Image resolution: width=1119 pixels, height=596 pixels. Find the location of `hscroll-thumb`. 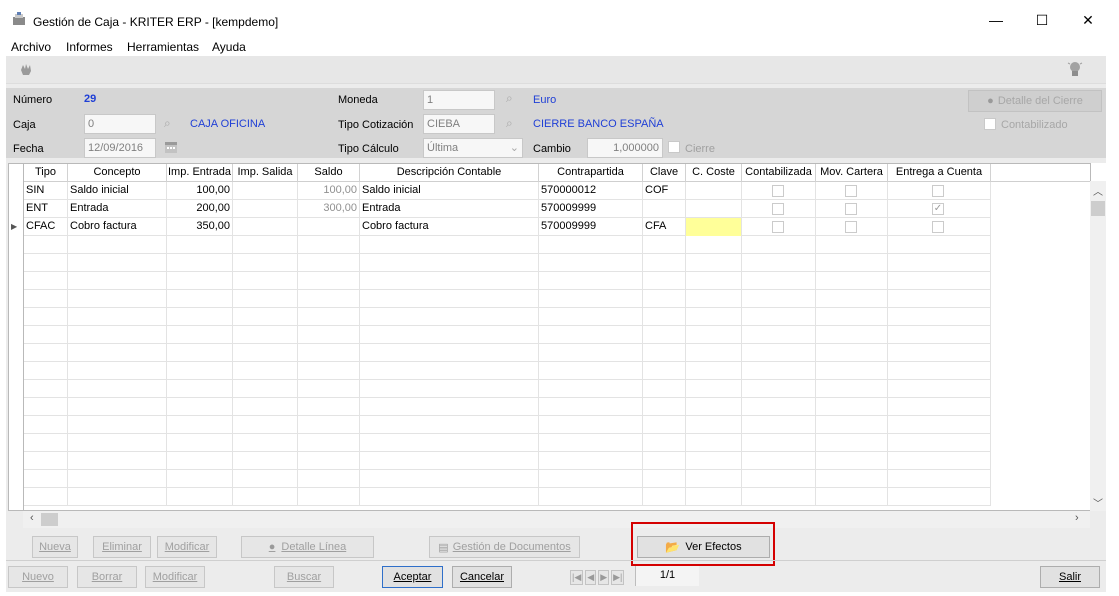

hscroll-thumb is located at coordinates (49, 519).